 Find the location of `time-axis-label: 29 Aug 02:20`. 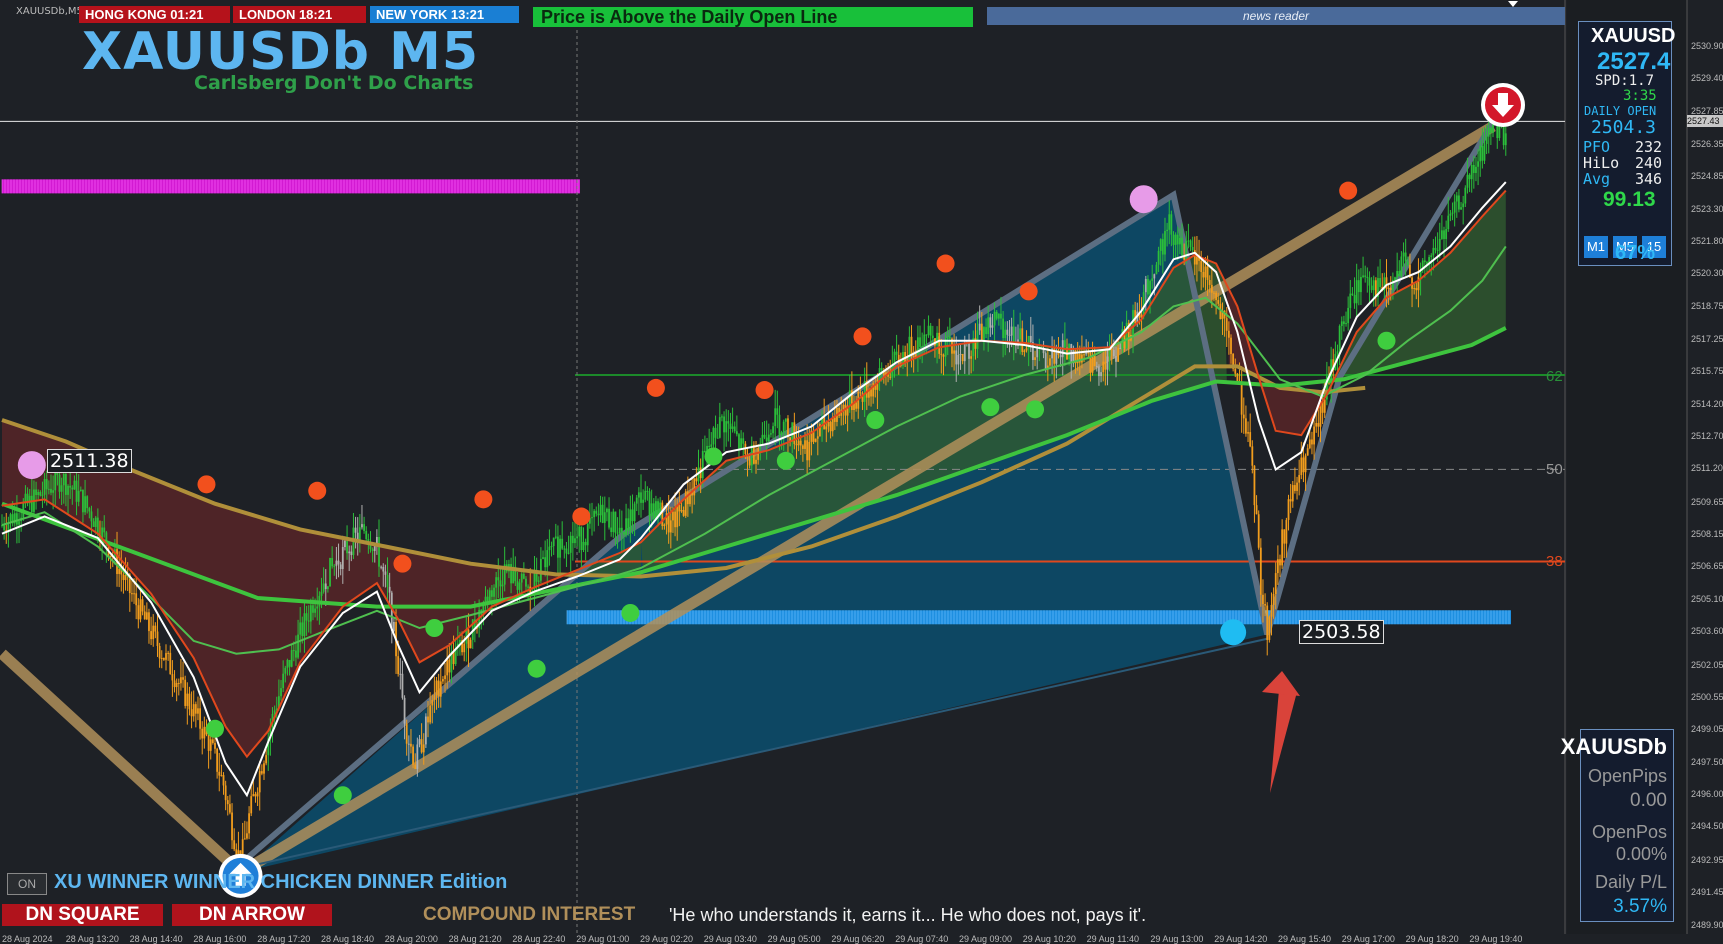

time-axis-label: 29 Aug 02:20 is located at coordinates (667, 939).